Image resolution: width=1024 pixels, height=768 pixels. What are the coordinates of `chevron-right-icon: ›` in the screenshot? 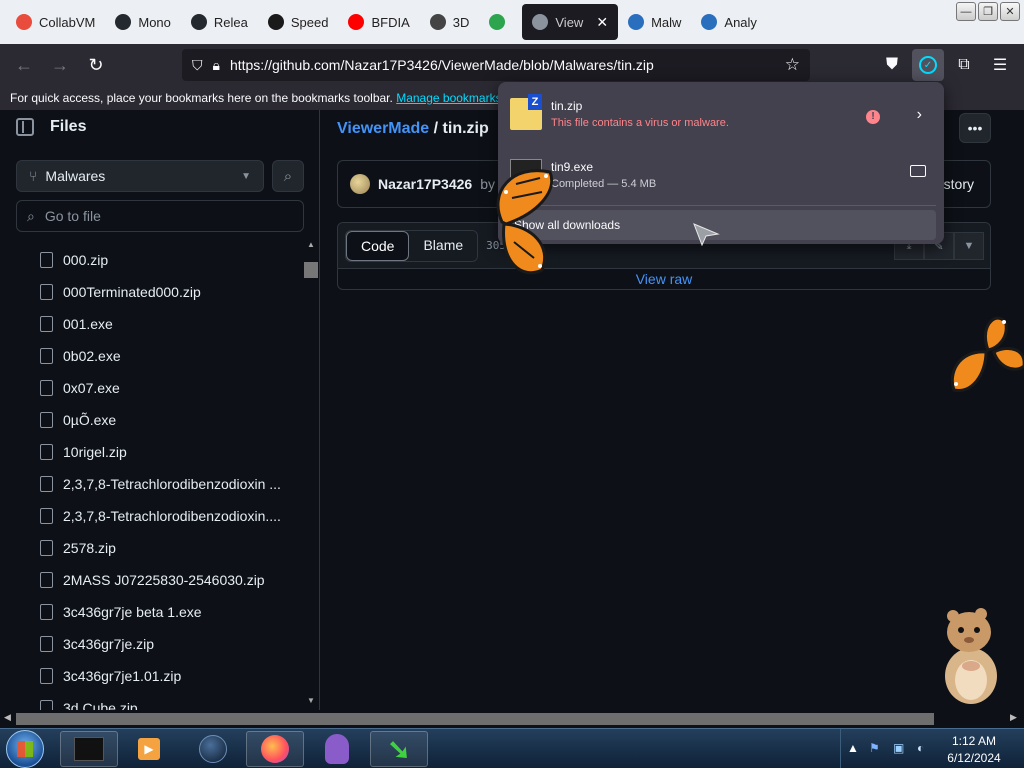 It's located at (919, 115).